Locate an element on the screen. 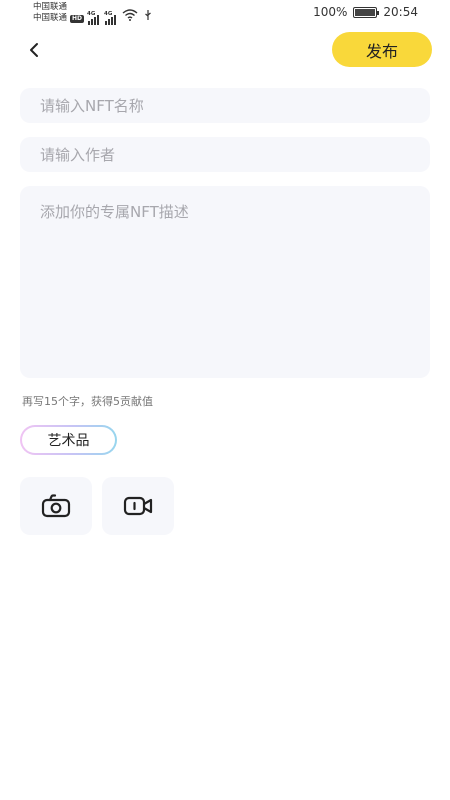 The height and width of the screenshot is (800, 450). camera-icon is located at coordinates (56, 506).